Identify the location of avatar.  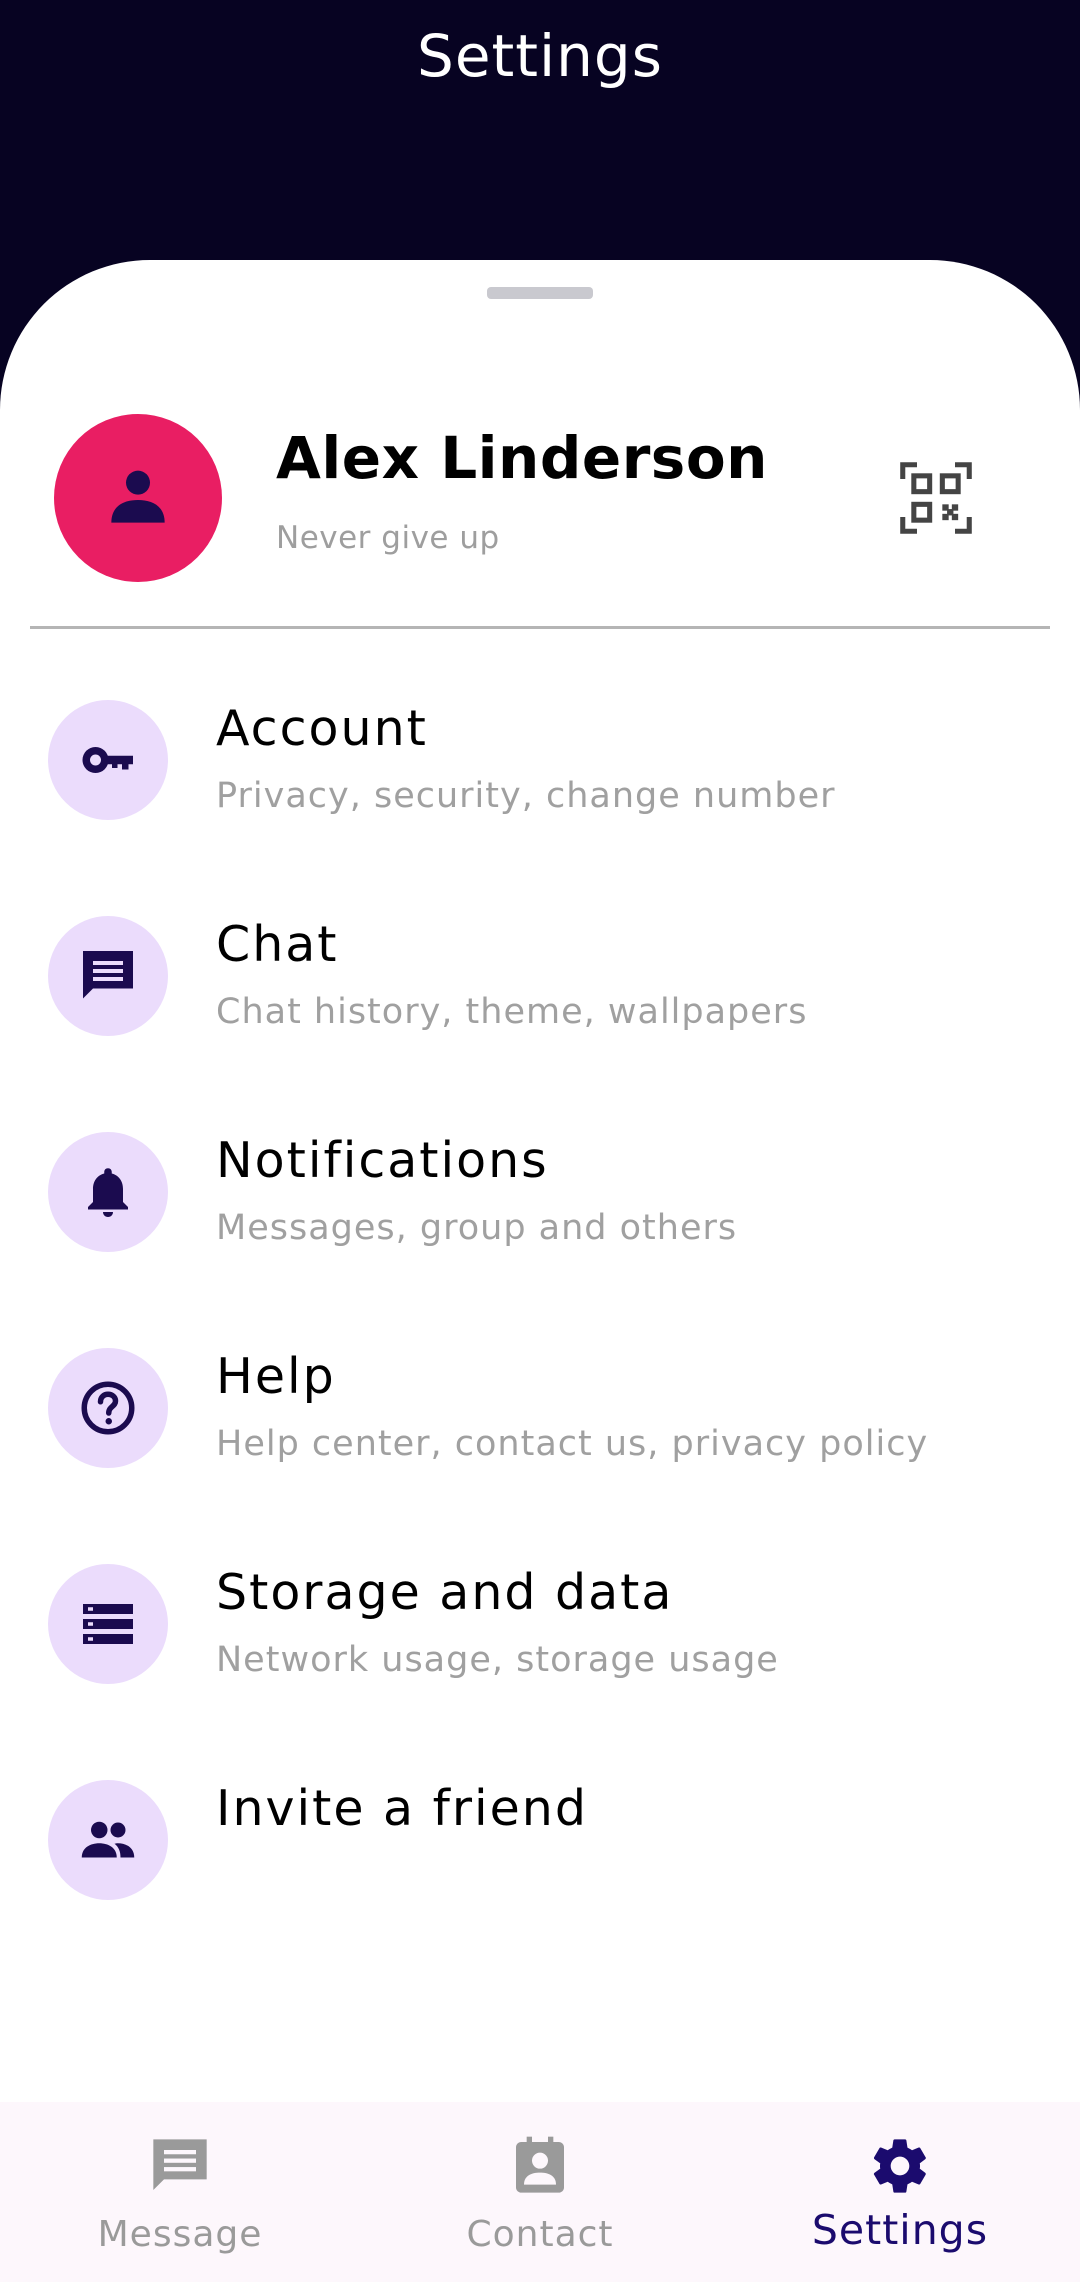
(138, 498).